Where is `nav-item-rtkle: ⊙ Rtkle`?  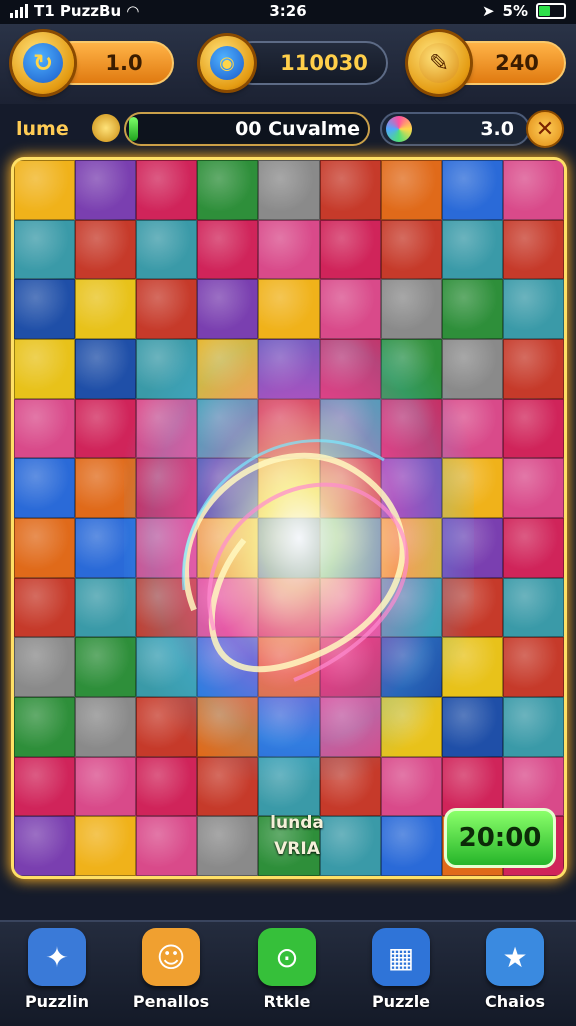 nav-item-rtkle: ⊙ Rtkle is located at coordinates (287, 974).